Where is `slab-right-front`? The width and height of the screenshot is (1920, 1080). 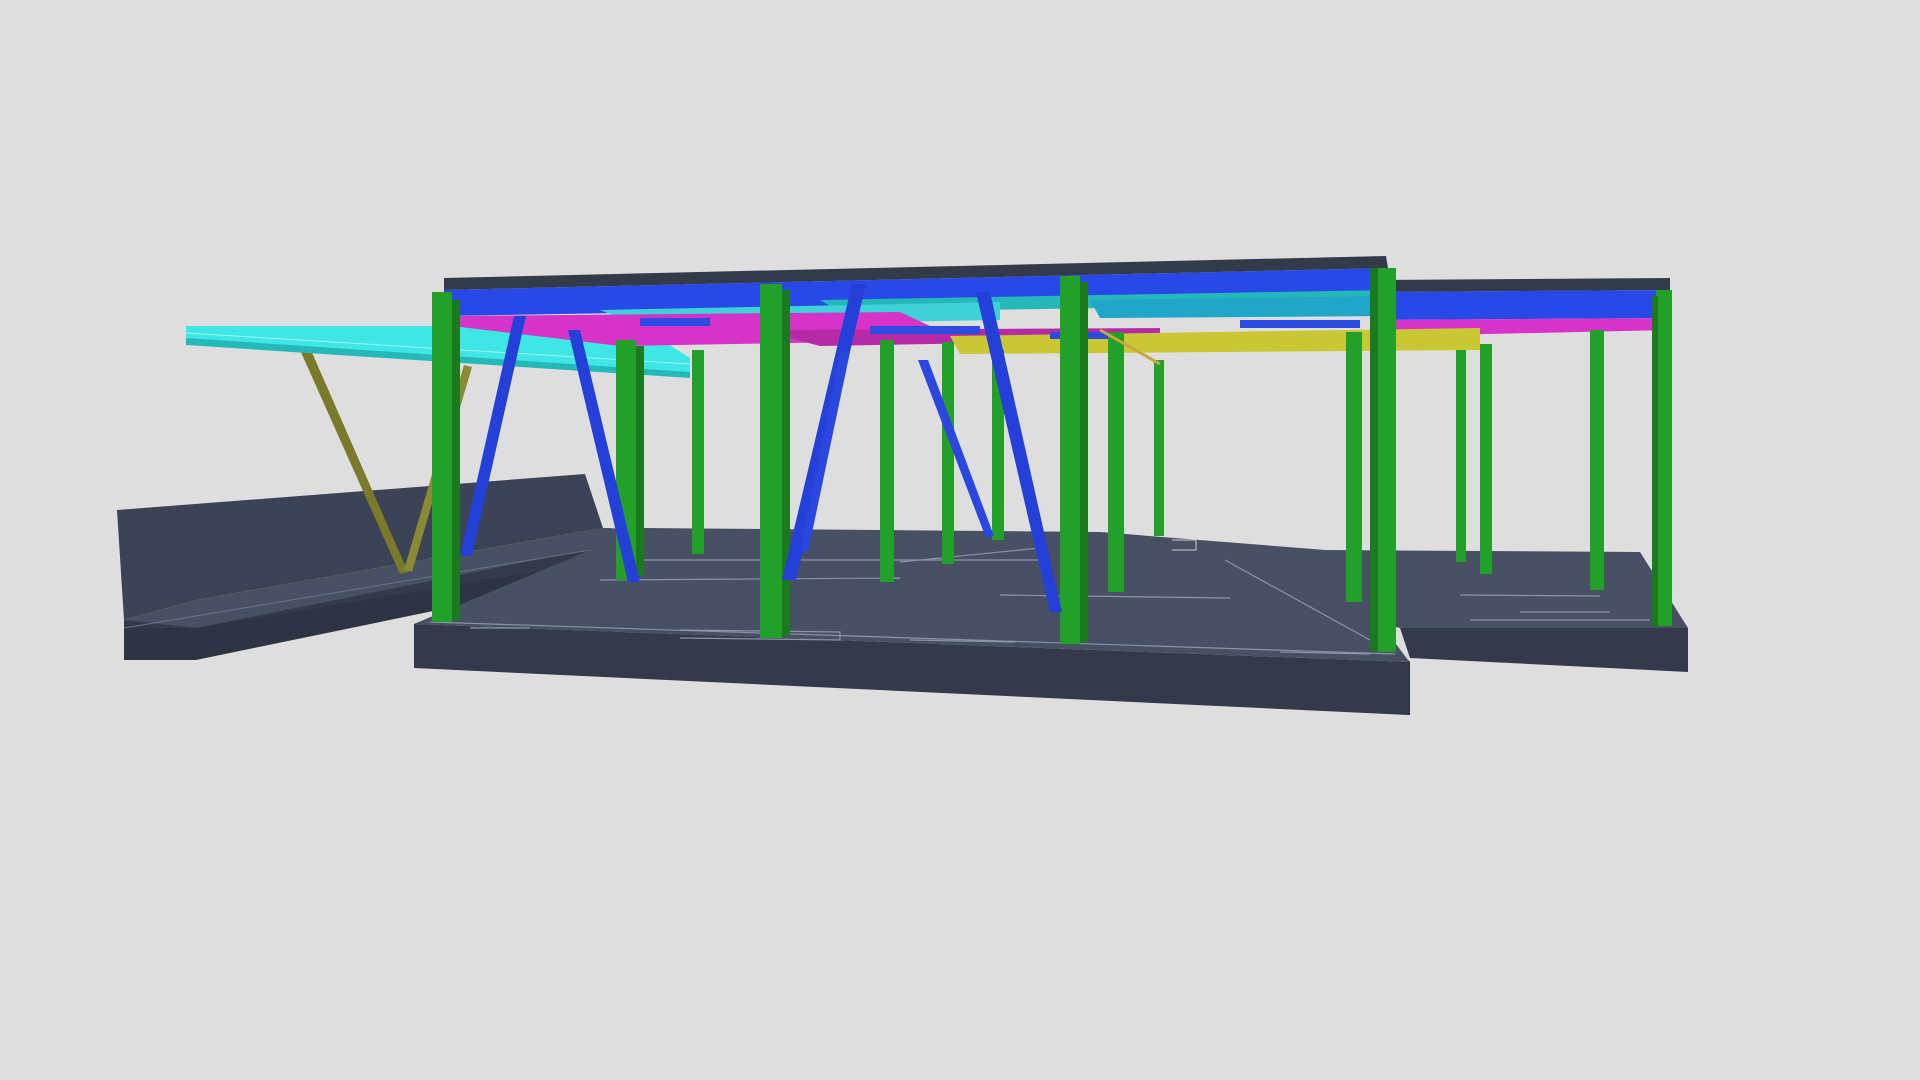
slab-right-front is located at coordinates (1544, 650).